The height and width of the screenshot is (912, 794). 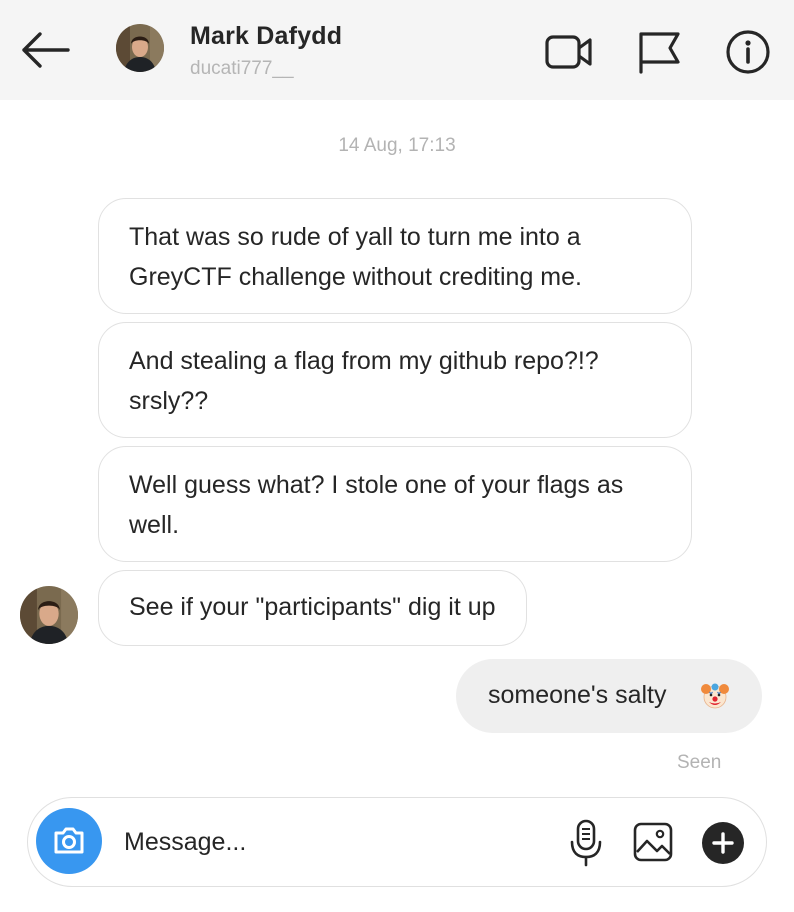 I want to click on camera-button, so click(x=69, y=841).